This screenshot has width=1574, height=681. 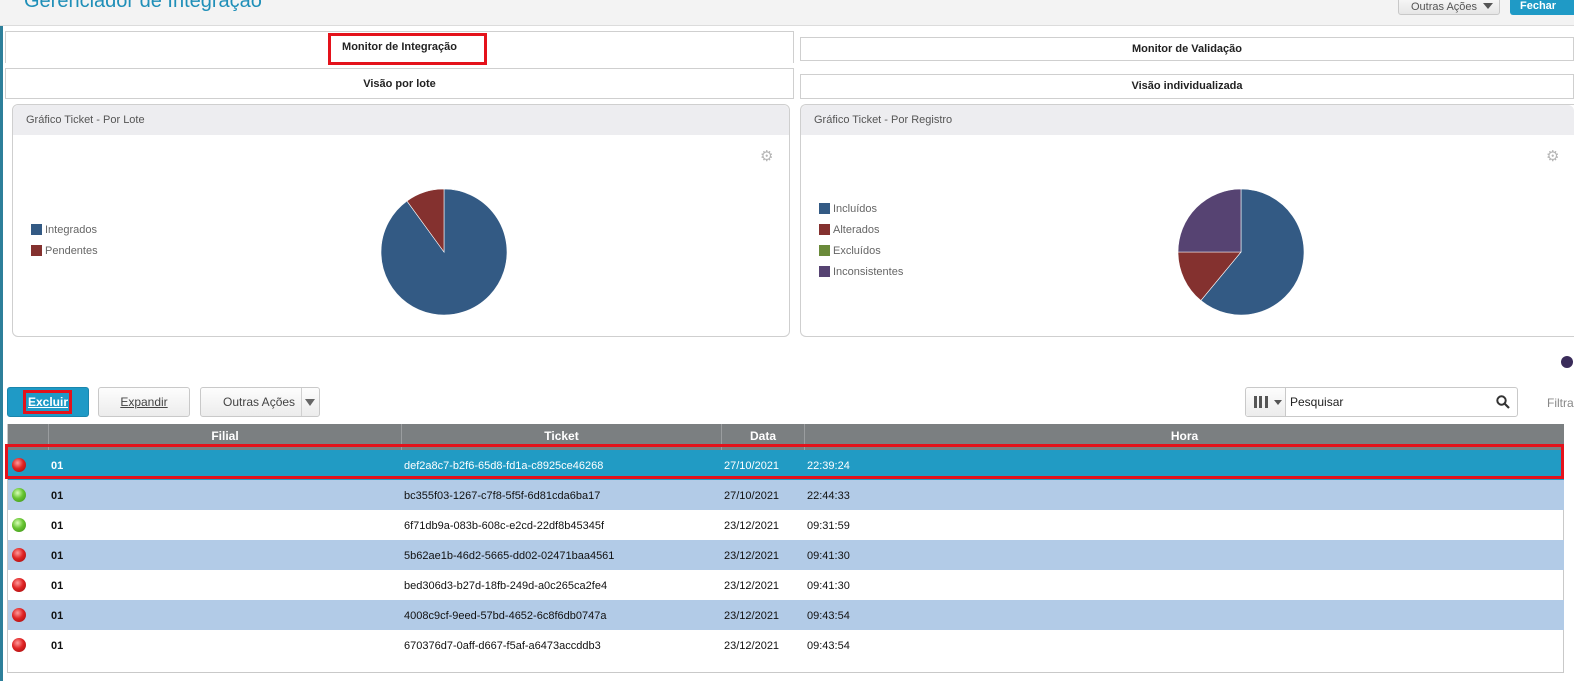 I want to click on tab-visao-individualizada: Visão individualizada, so click(x=1187, y=86).